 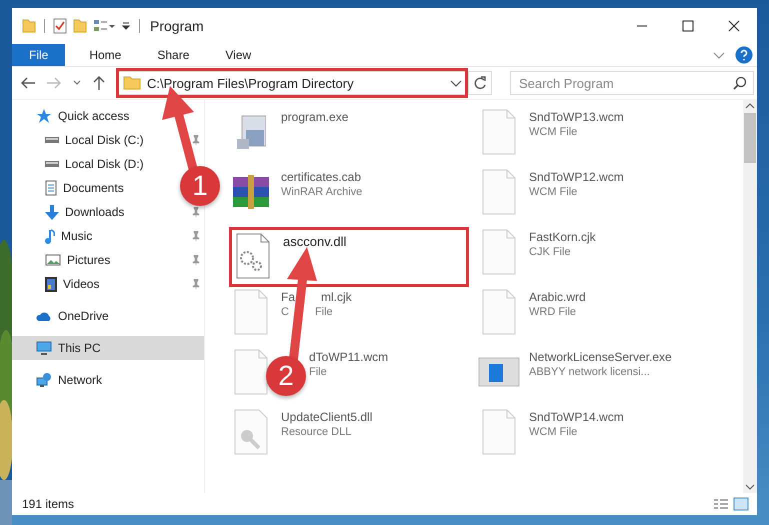 What do you see at coordinates (60, 26) in the screenshot?
I see `checklist-icon` at bounding box center [60, 26].